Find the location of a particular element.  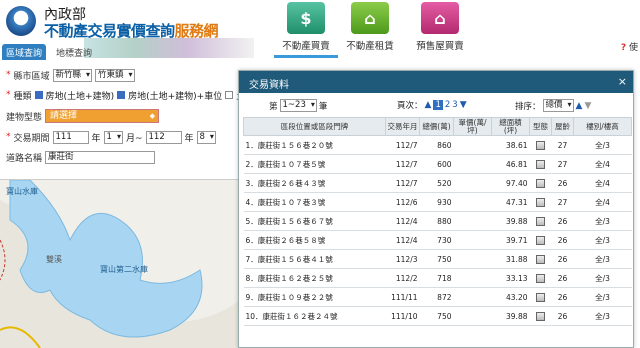

cell-address: 6．康莊街２６巷５８號 is located at coordinates (314, 240).